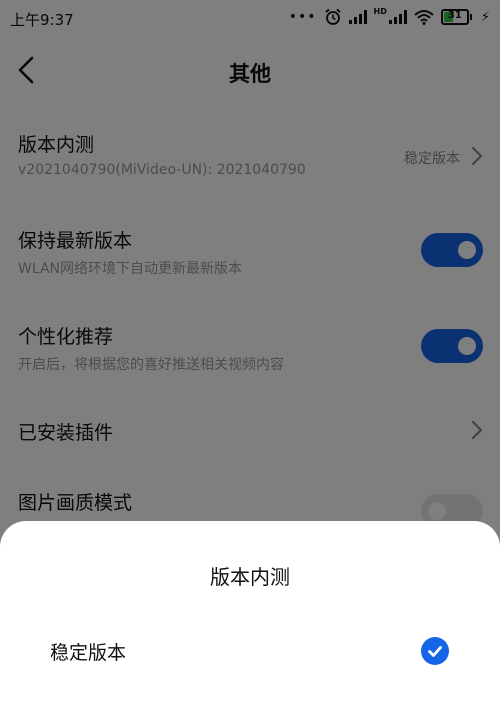 This screenshot has height=711, width=500. Describe the element at coordinates (250, 577) in the screenshot. I see `sheet-title: 版本内测` at that location.